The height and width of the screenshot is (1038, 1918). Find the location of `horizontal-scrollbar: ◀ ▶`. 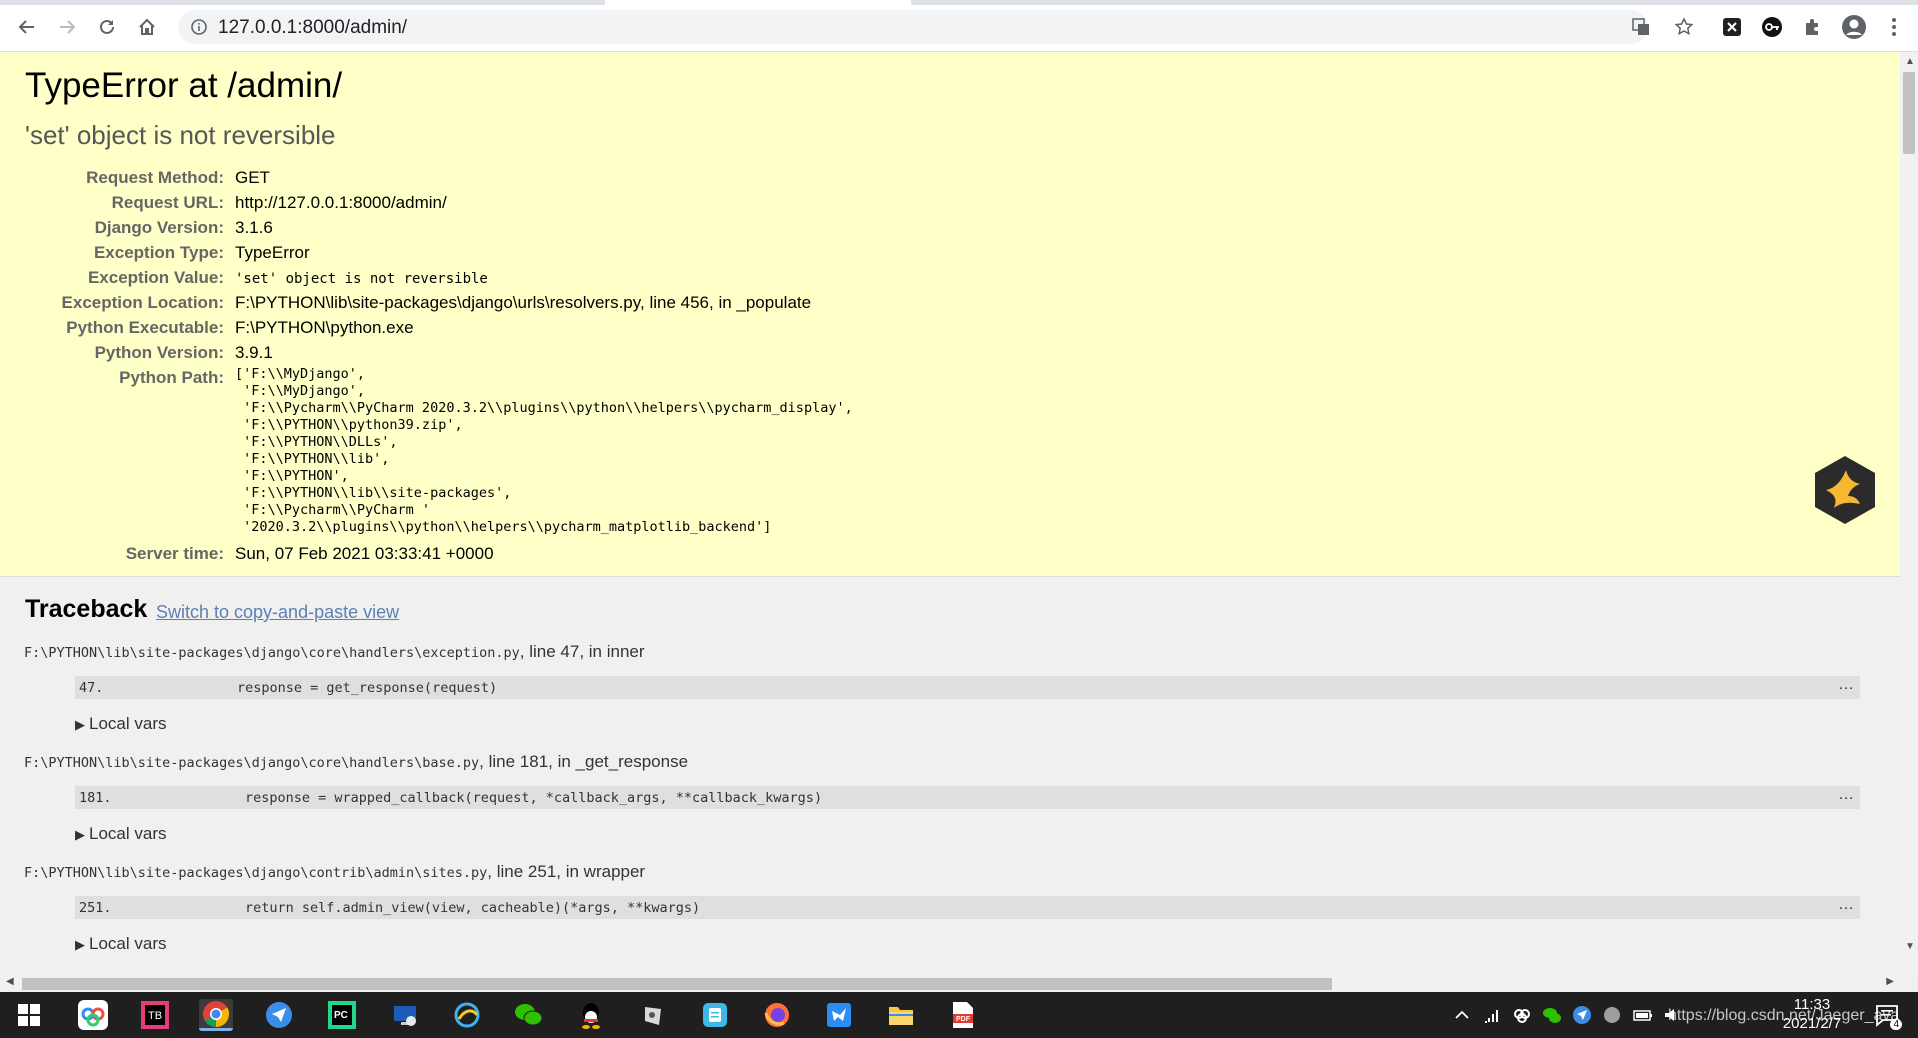

horizontal-scrollbar: ◀ ▶ is located at coordinates (950, 983).